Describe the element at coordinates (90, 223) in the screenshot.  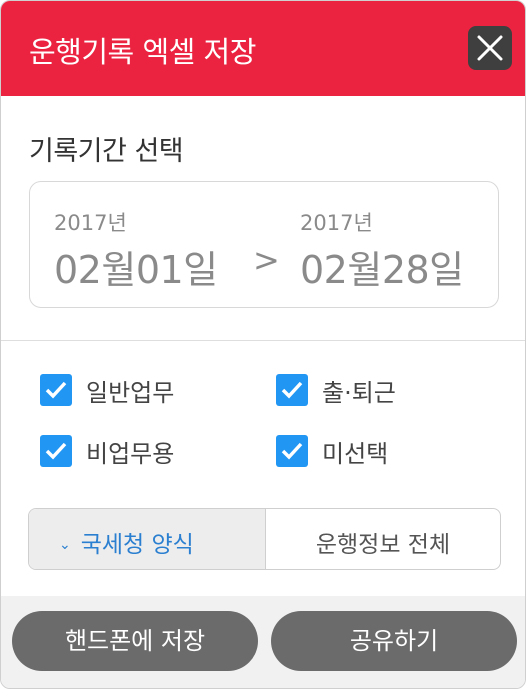
I see `start-year: 2017년` at that location.